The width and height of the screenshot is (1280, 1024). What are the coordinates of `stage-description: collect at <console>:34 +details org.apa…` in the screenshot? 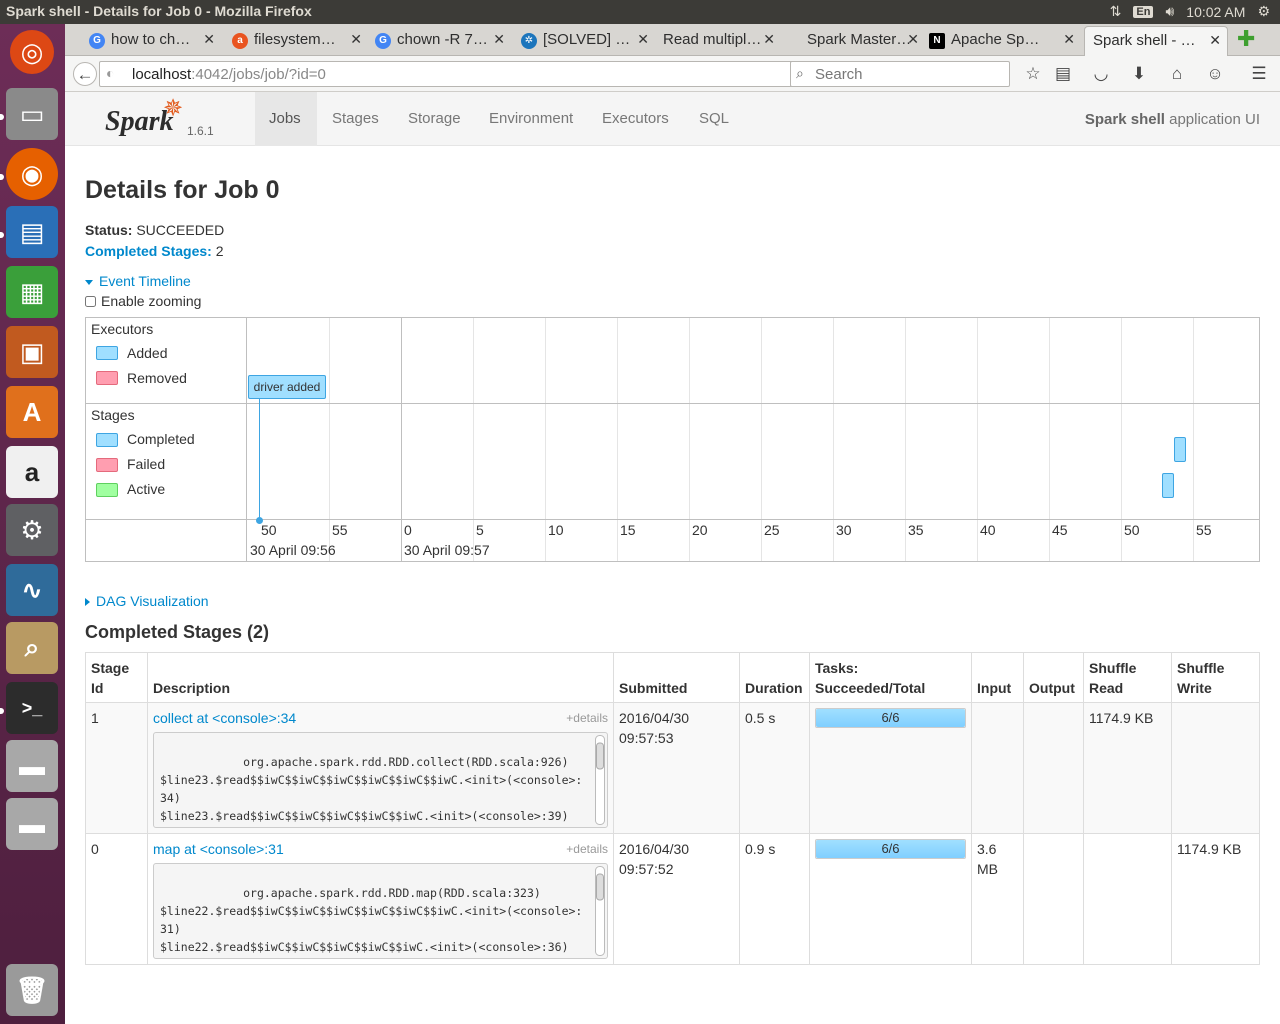 It's located at (380, 768).